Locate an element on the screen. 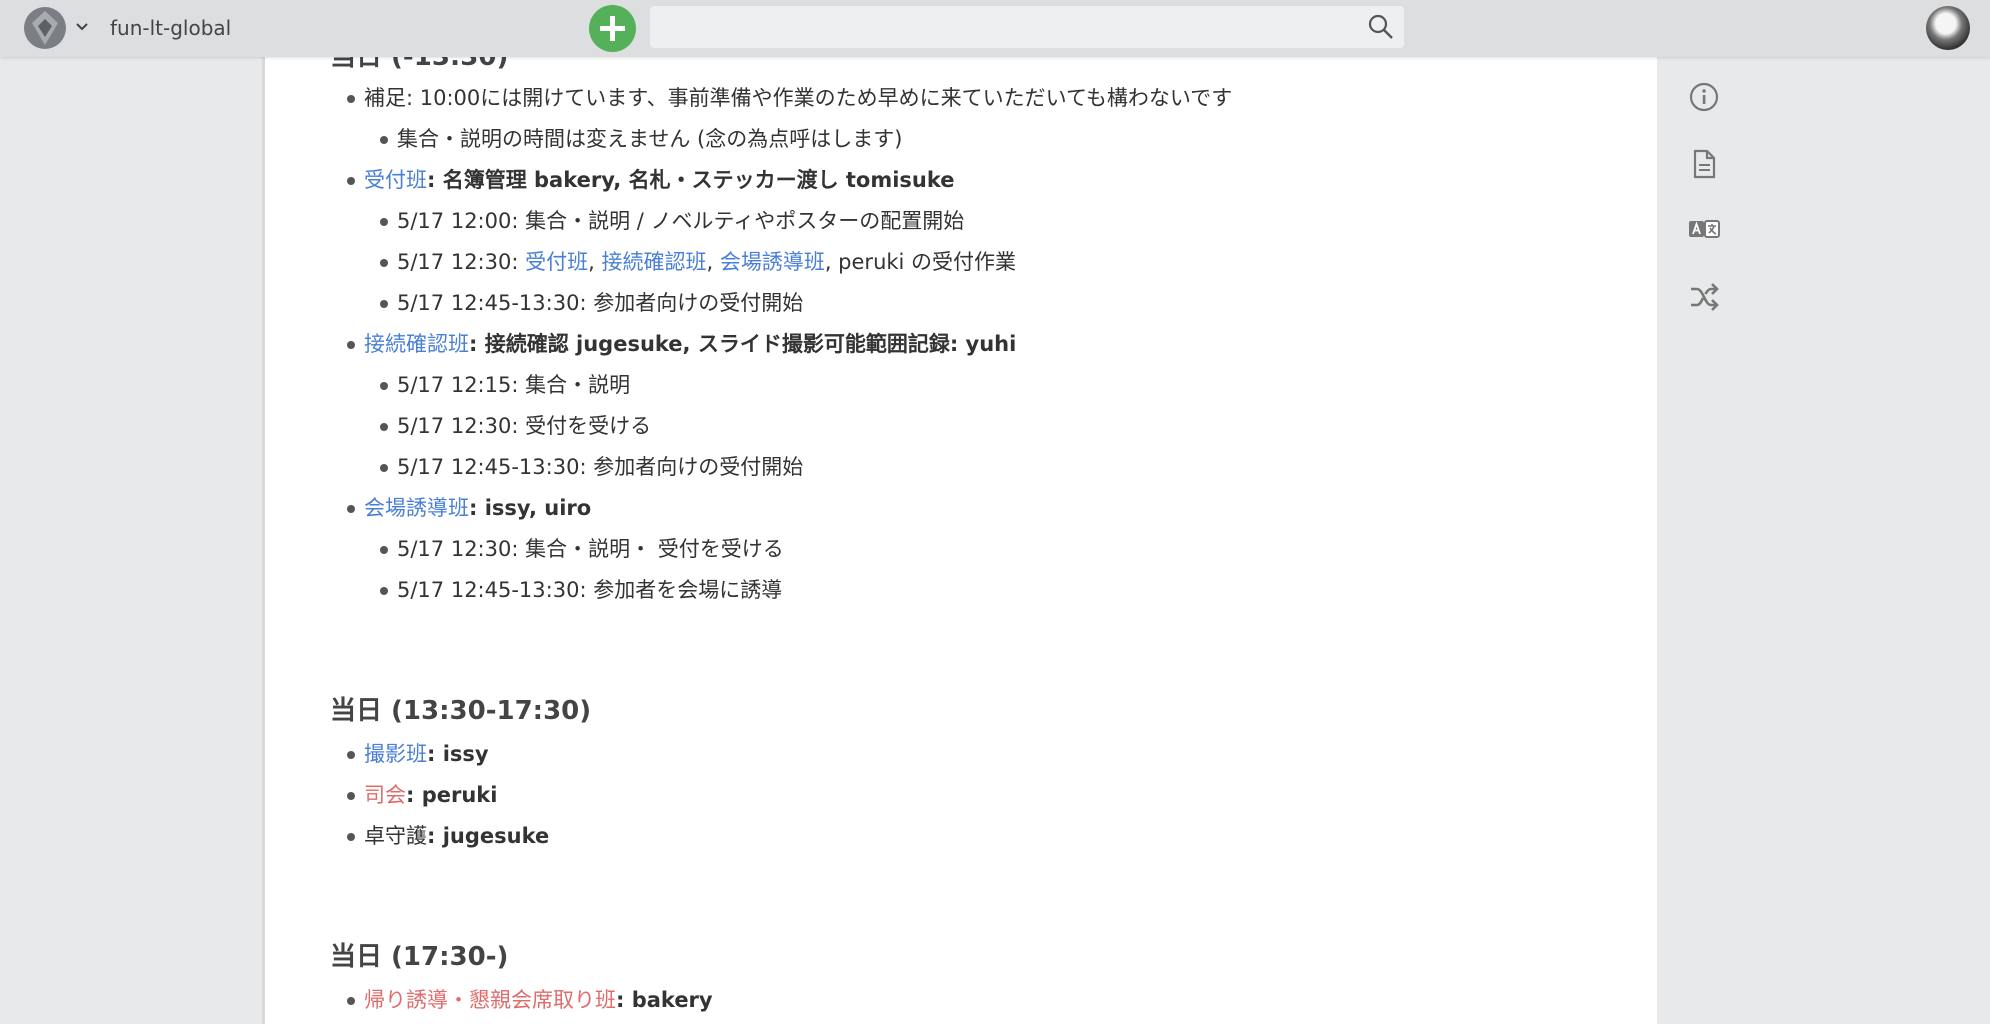 The height and width of the screenshot is (1024, 1990). document-icon is located at coordinates (1704, 164).